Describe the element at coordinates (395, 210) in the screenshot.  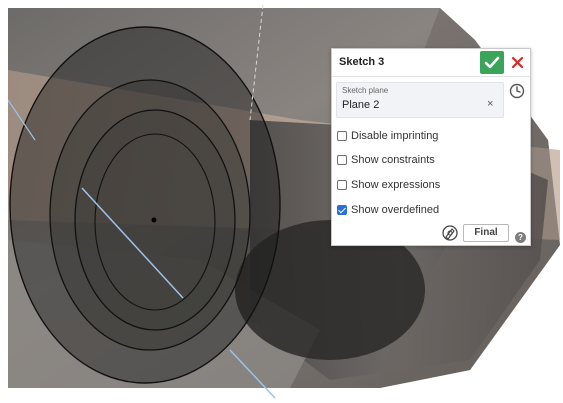
I see `option-label: Show overdefined` at that location.